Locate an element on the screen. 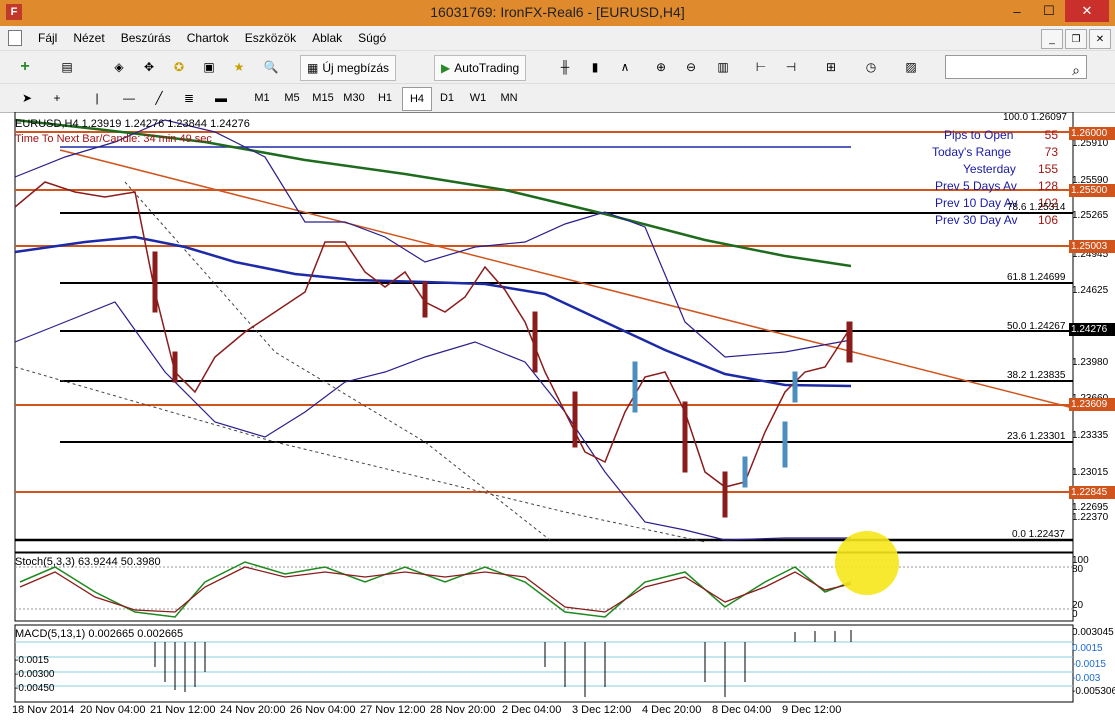 The width and height of the screenshot is (1115, 720). vertical-line-icon: | is located at coordinates (97, 98).